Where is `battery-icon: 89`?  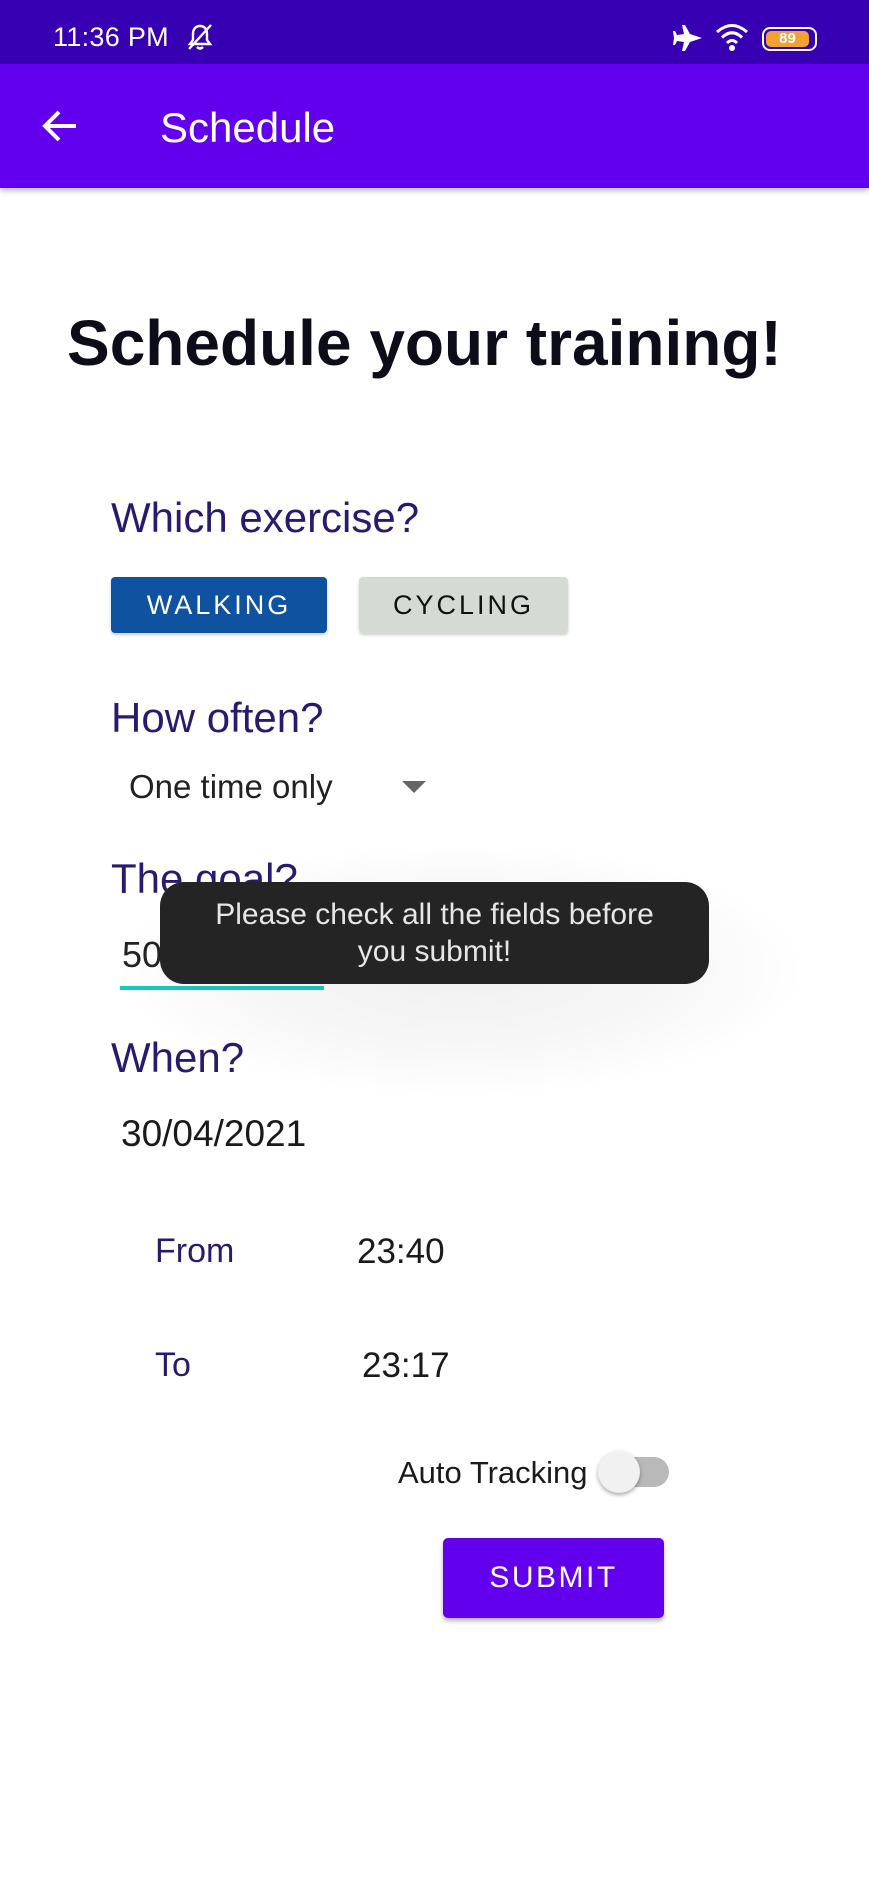 battery-icon: 89 is located at coordinates (789, 39).